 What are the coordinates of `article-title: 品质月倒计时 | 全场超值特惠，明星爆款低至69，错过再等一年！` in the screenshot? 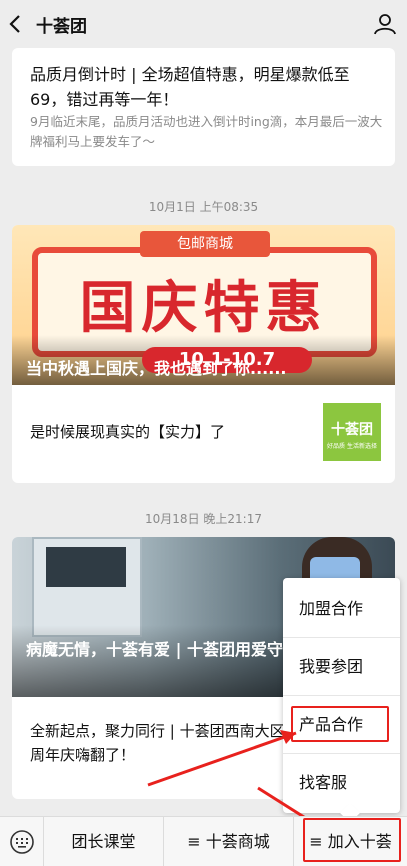 It's located at (190, 87).